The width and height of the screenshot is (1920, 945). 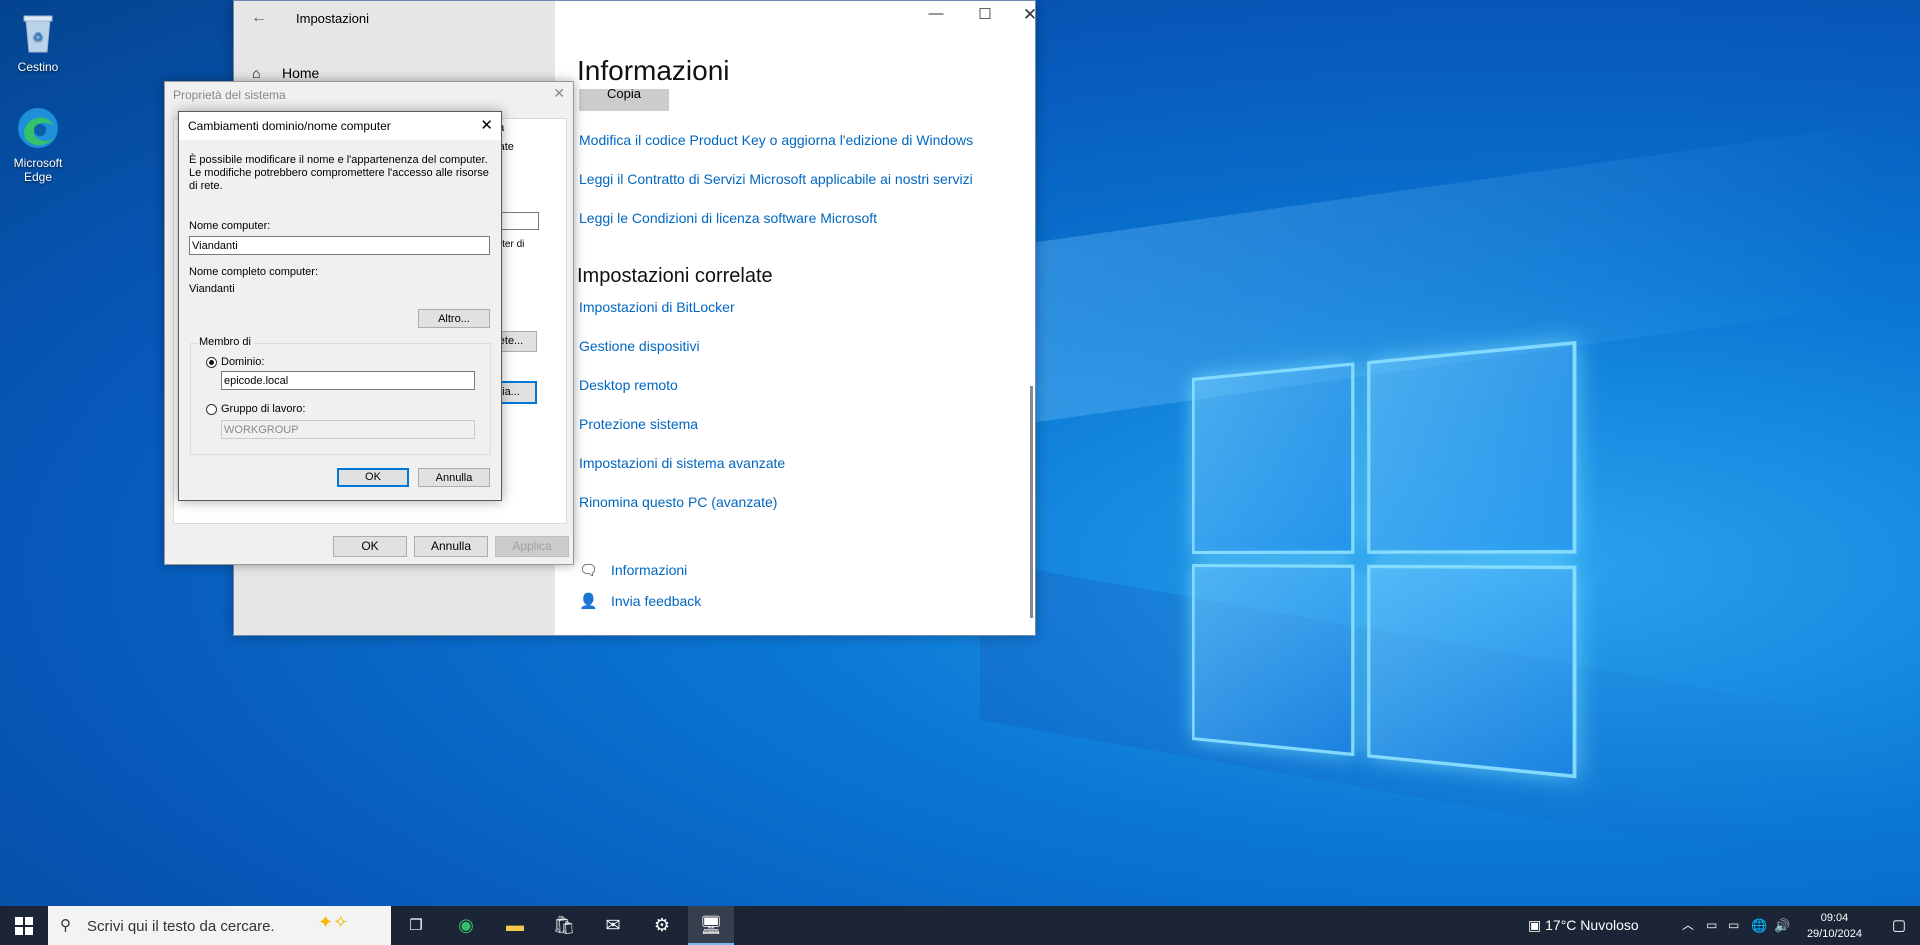 I want to click on full-name-value: Viandanti, so click(x=212, y=289).